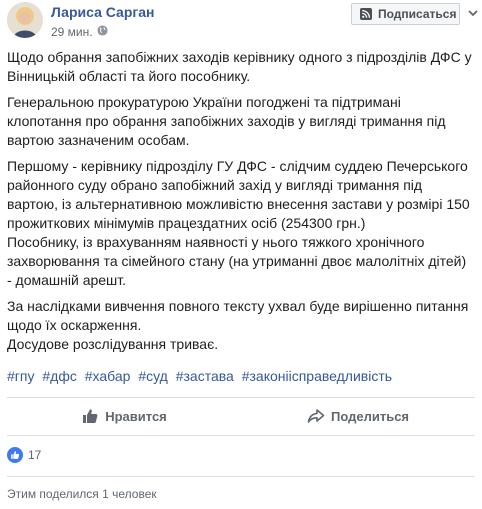 This screenshot has height=509, width=482. I want to click on subscribe-button: Подписаться, so click(405, 14).